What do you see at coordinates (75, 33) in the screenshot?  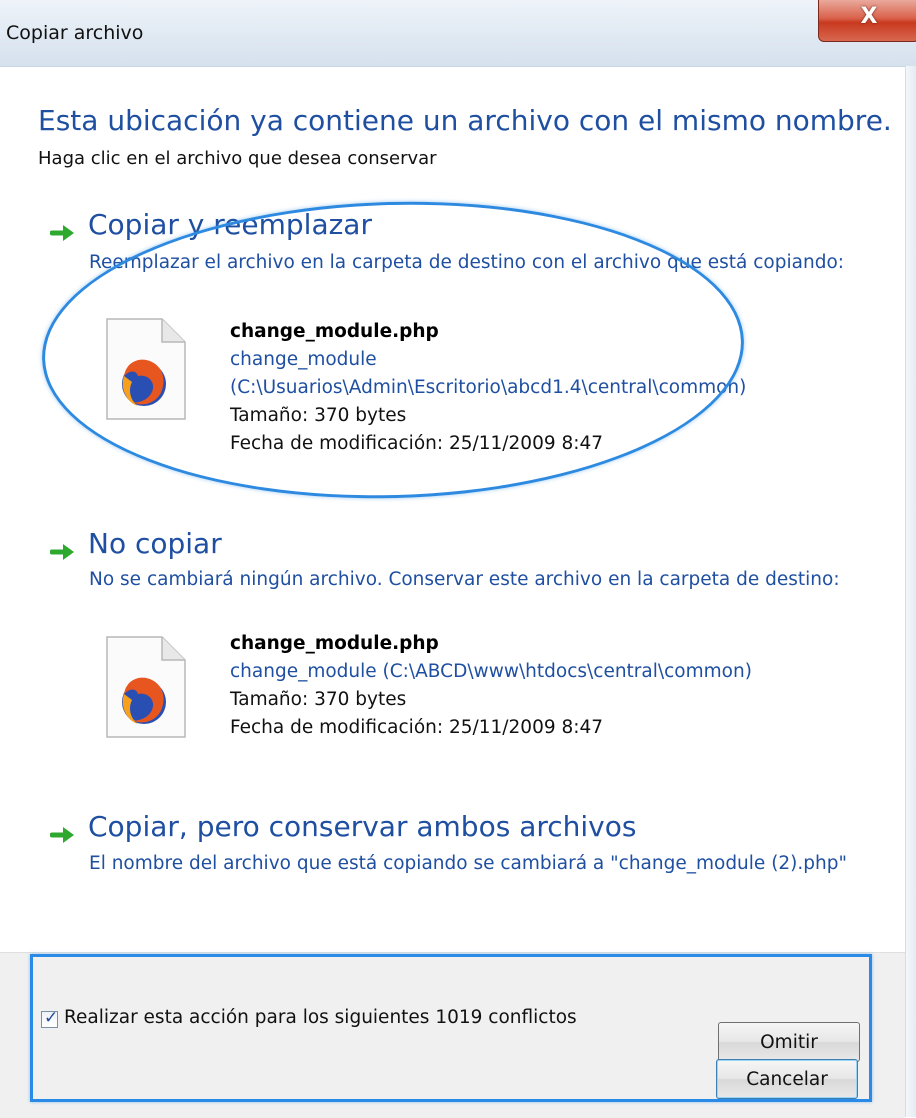 I see `window-title: Copiar archivo` at bounding box center [75, 33].